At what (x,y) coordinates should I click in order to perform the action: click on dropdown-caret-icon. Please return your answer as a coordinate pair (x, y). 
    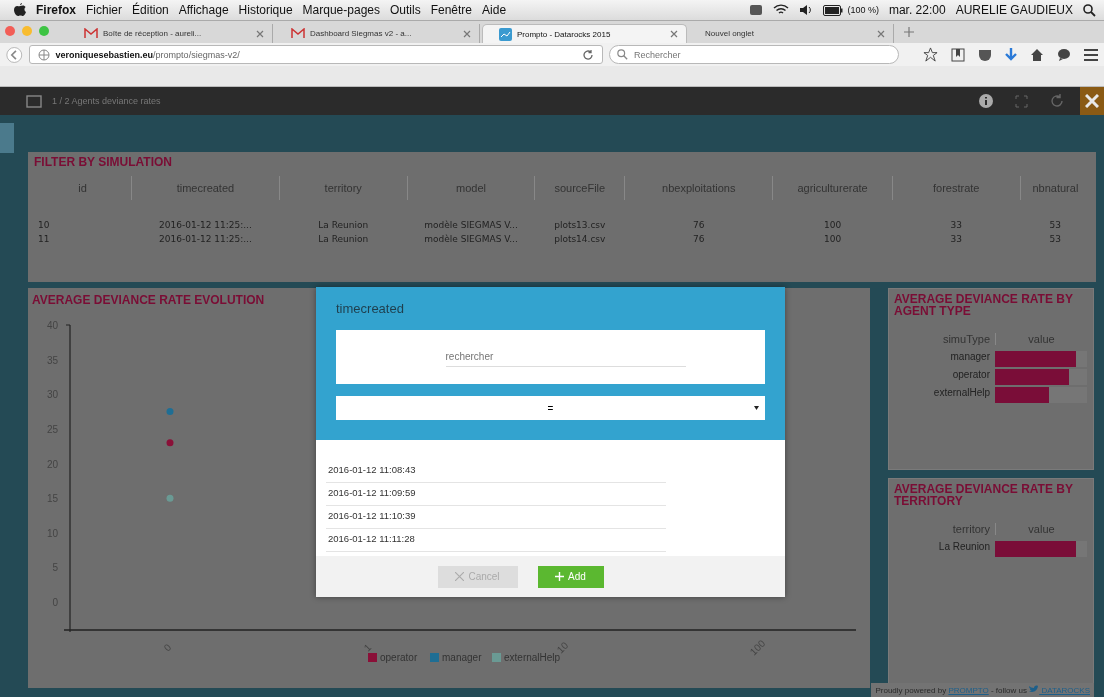
    Looking at the image, I should click on (756, 408).